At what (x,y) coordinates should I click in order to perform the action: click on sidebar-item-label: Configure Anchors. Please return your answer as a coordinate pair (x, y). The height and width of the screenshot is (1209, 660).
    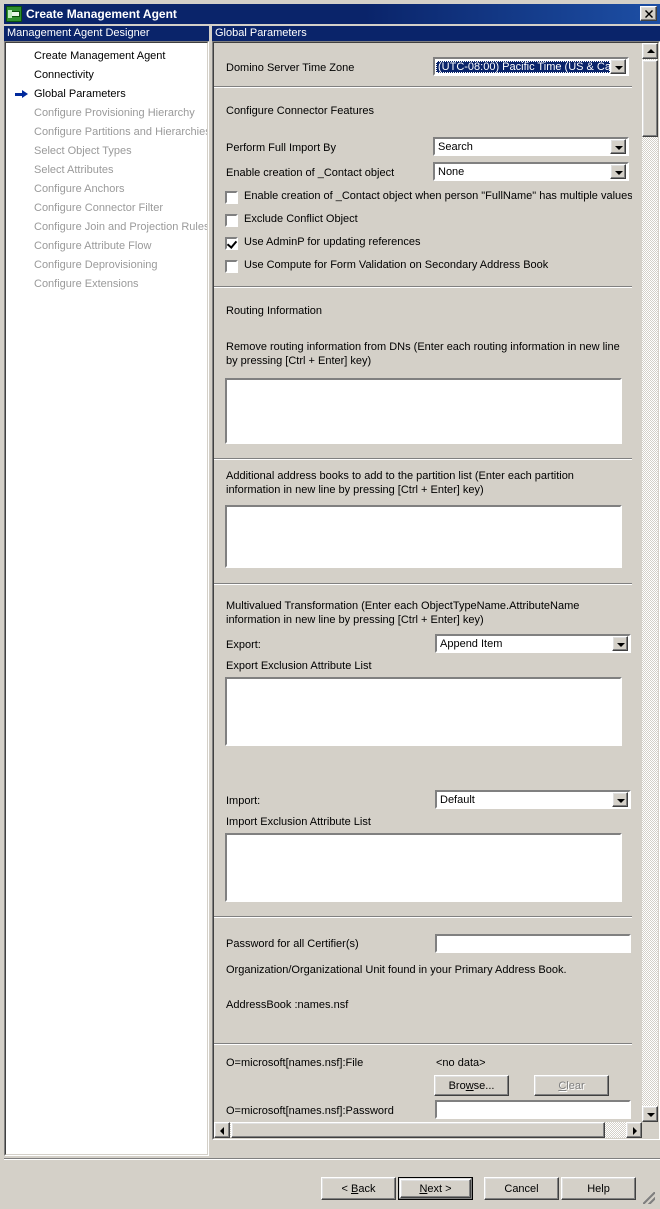
    Looking at the image, I should click on (79, 189).